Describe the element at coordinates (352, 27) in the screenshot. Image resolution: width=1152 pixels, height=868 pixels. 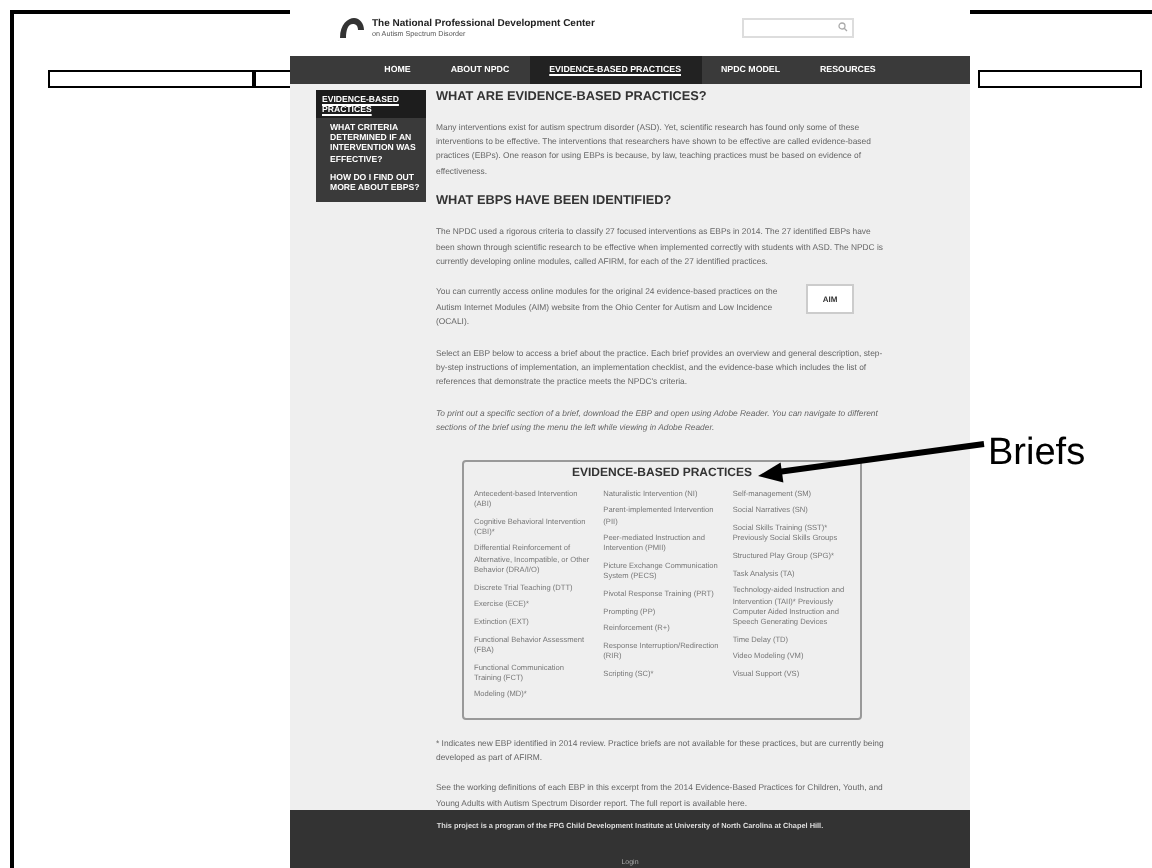
I see `logo-icon` at that location.